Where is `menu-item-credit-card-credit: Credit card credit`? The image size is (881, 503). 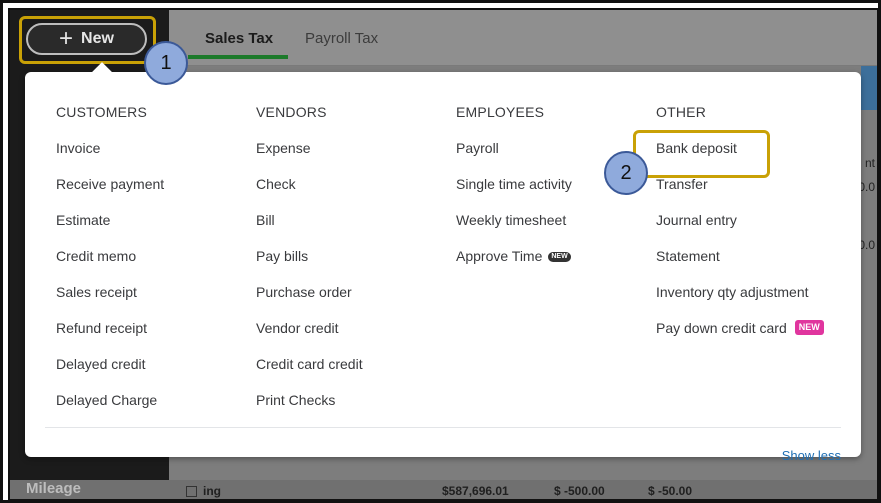
menu-item-credit-card-credit: Credit card credit is located at coordinates (309, 374).